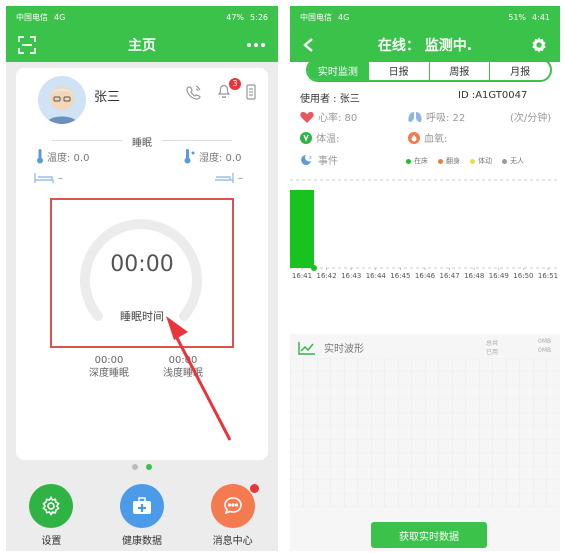 This screenshot has height=553, width=565. I want to click on chart-tick-label: 16:43, so click(351, 276).